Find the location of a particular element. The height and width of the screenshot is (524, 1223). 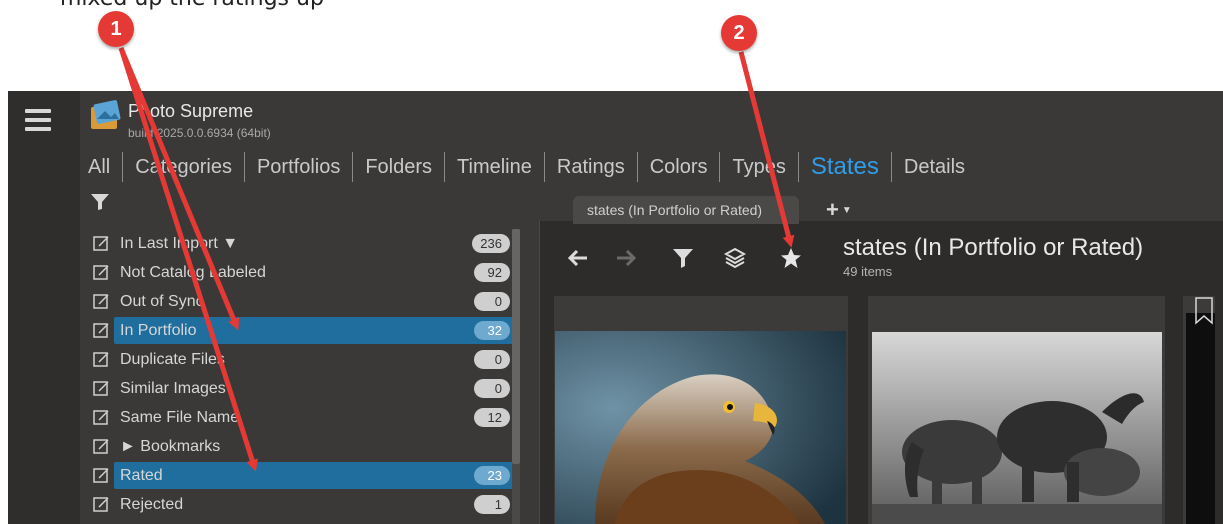

tab-ratings: Ratings is located at coordinates (591, 167).